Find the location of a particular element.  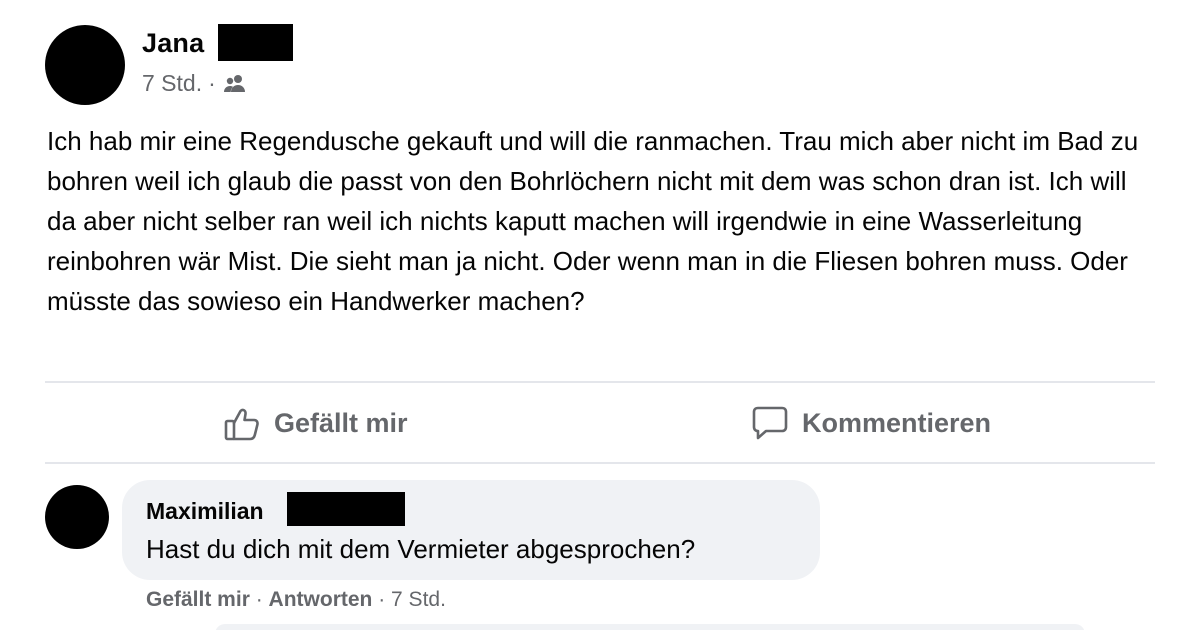

post-meta: 7 Std. · is located at coordinates (195, 83).